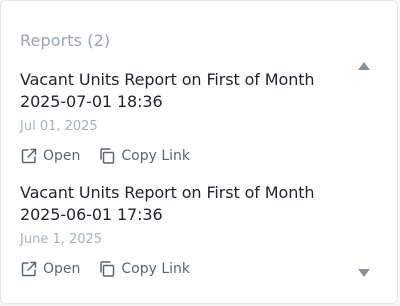  I want to click on scroll-up-arrow, so click(364, 63).